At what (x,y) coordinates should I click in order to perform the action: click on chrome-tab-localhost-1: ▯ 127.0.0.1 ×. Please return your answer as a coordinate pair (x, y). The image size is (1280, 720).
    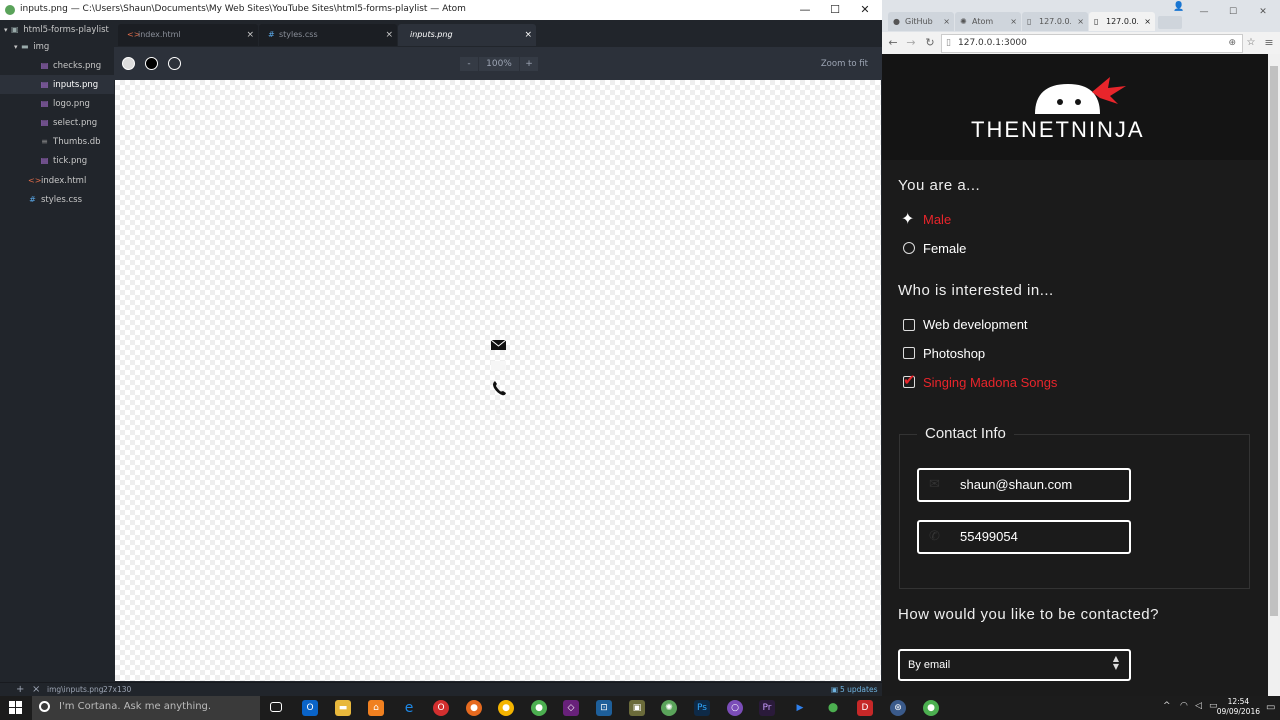
    Looking at the image, I should click on (1055, 21).